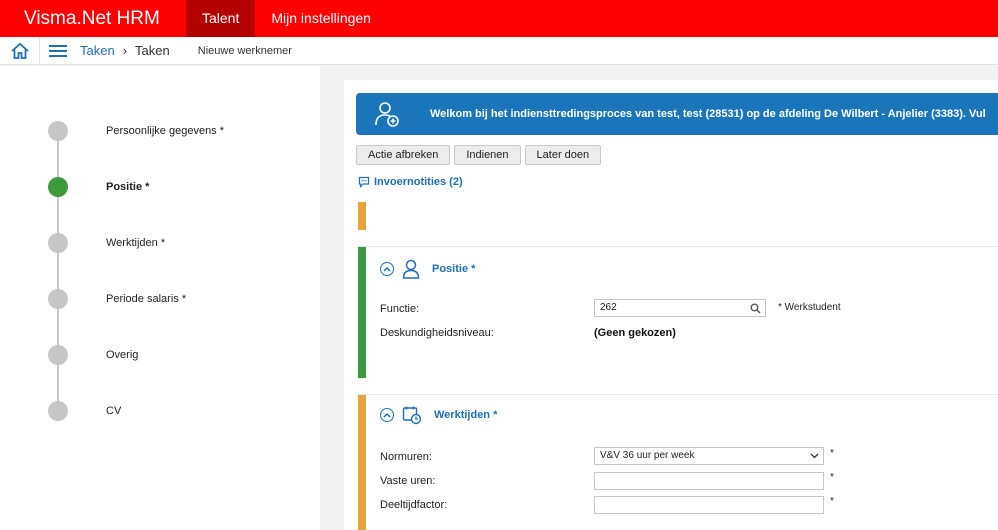  Describe the element at coordinates (321, 18) in the screenshot. I see `nav-tab-mijn-instellingen: Mijn instellingen` at that location.